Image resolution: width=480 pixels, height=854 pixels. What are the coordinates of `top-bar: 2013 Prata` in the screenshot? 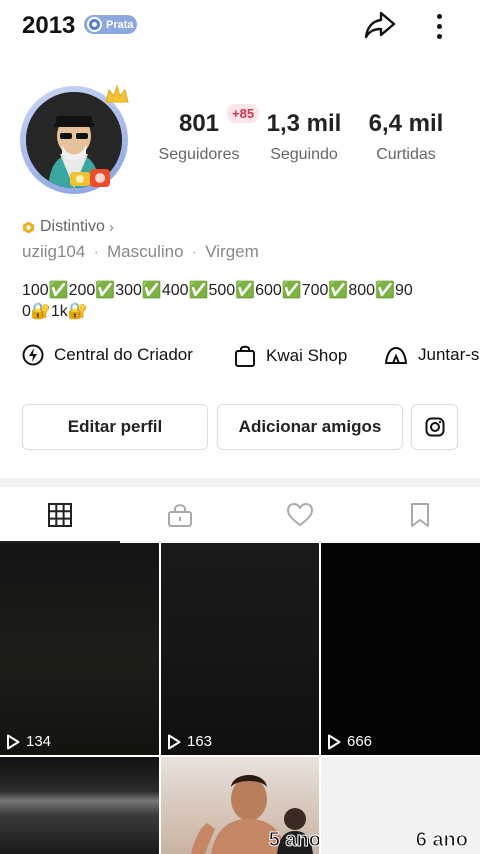 It's located at (240, 27).